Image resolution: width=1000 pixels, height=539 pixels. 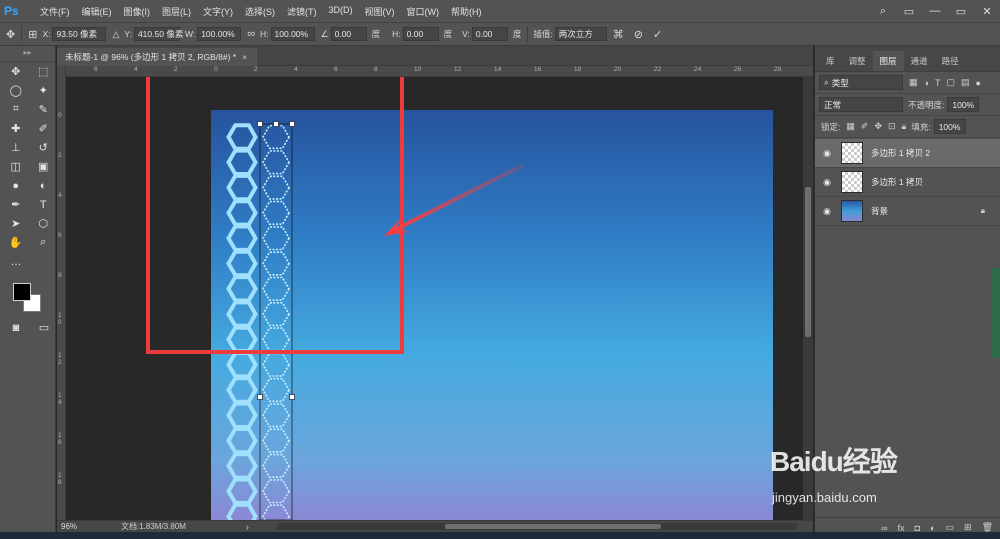 What do you see at coordinates (861, 104) in the screenshot?
I see `blend-mode-select: 正常` at bounding box center [861, 104].